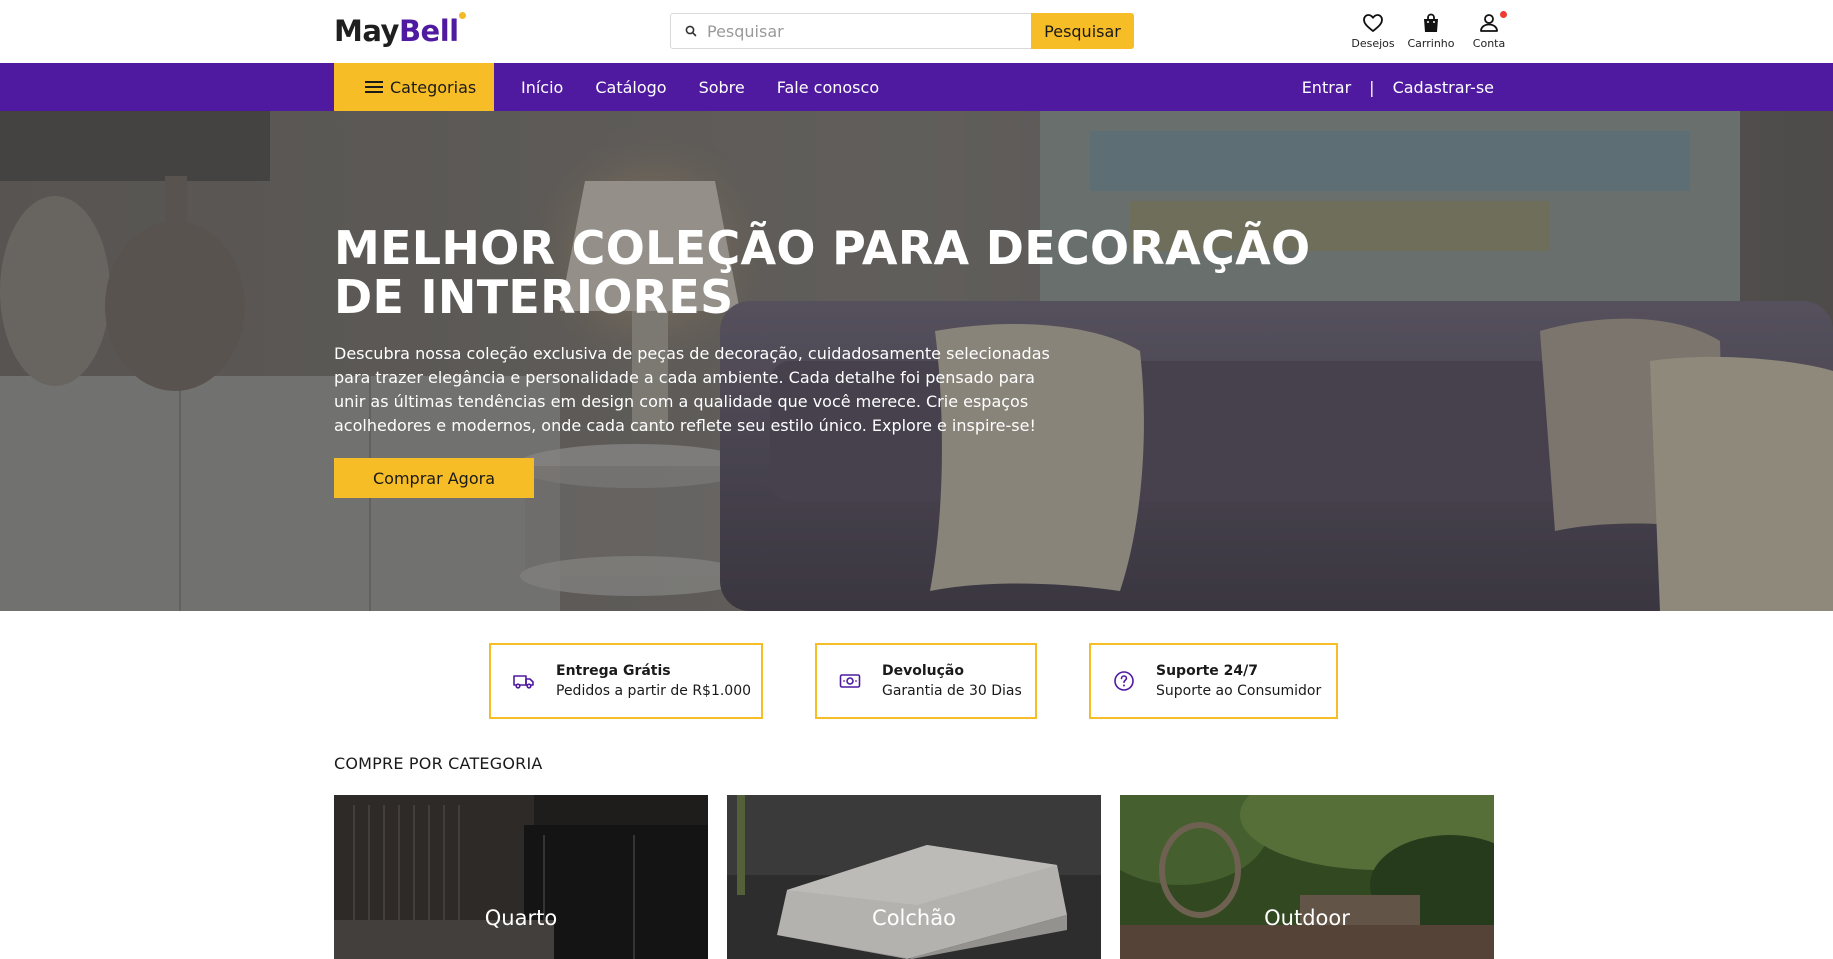 The height and width of the screenshot is (959, 1833). I want to click on category-label: Quarto, so click(521, 918).